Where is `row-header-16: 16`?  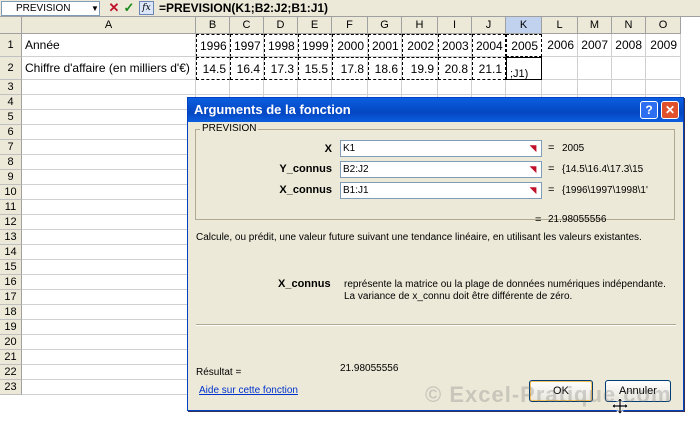
row-header-16: 16 is located at coordinates (11, 282).